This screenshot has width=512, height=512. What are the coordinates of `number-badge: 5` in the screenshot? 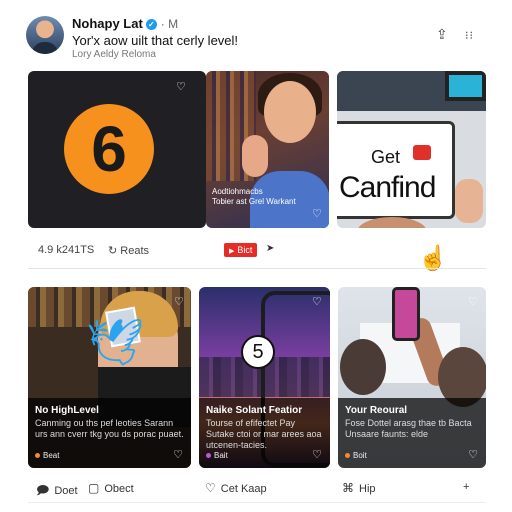 It's located at (258, 352).